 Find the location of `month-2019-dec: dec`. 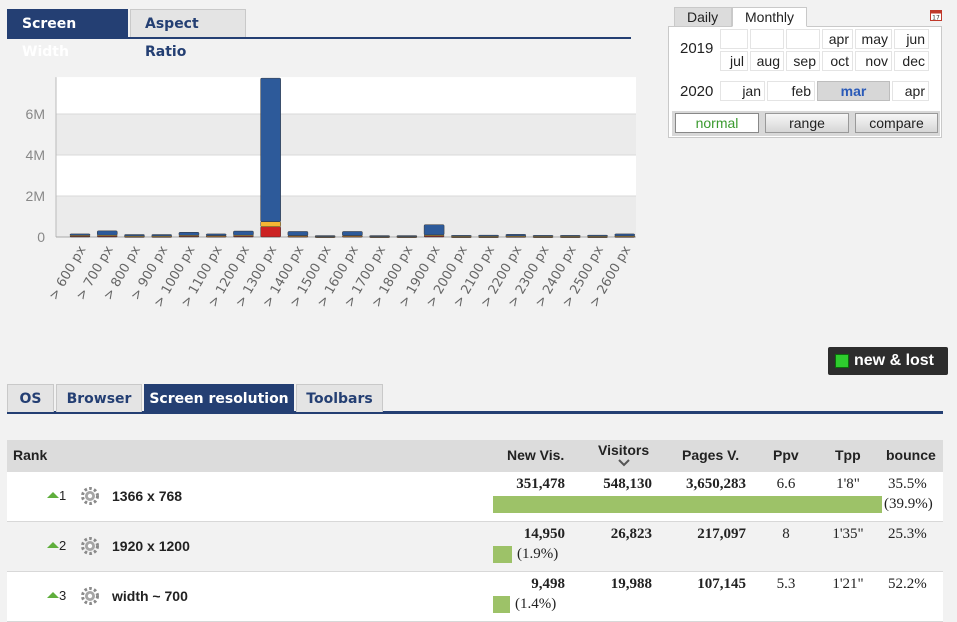

month-2019-dec: dec is located at coordinates (911, 61).